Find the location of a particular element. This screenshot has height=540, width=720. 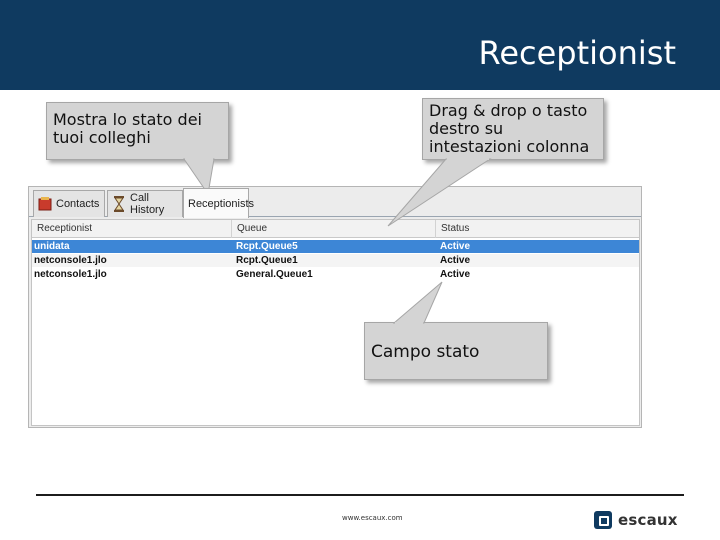

slide-title: Receptionist is located at coordinates (577, 53).